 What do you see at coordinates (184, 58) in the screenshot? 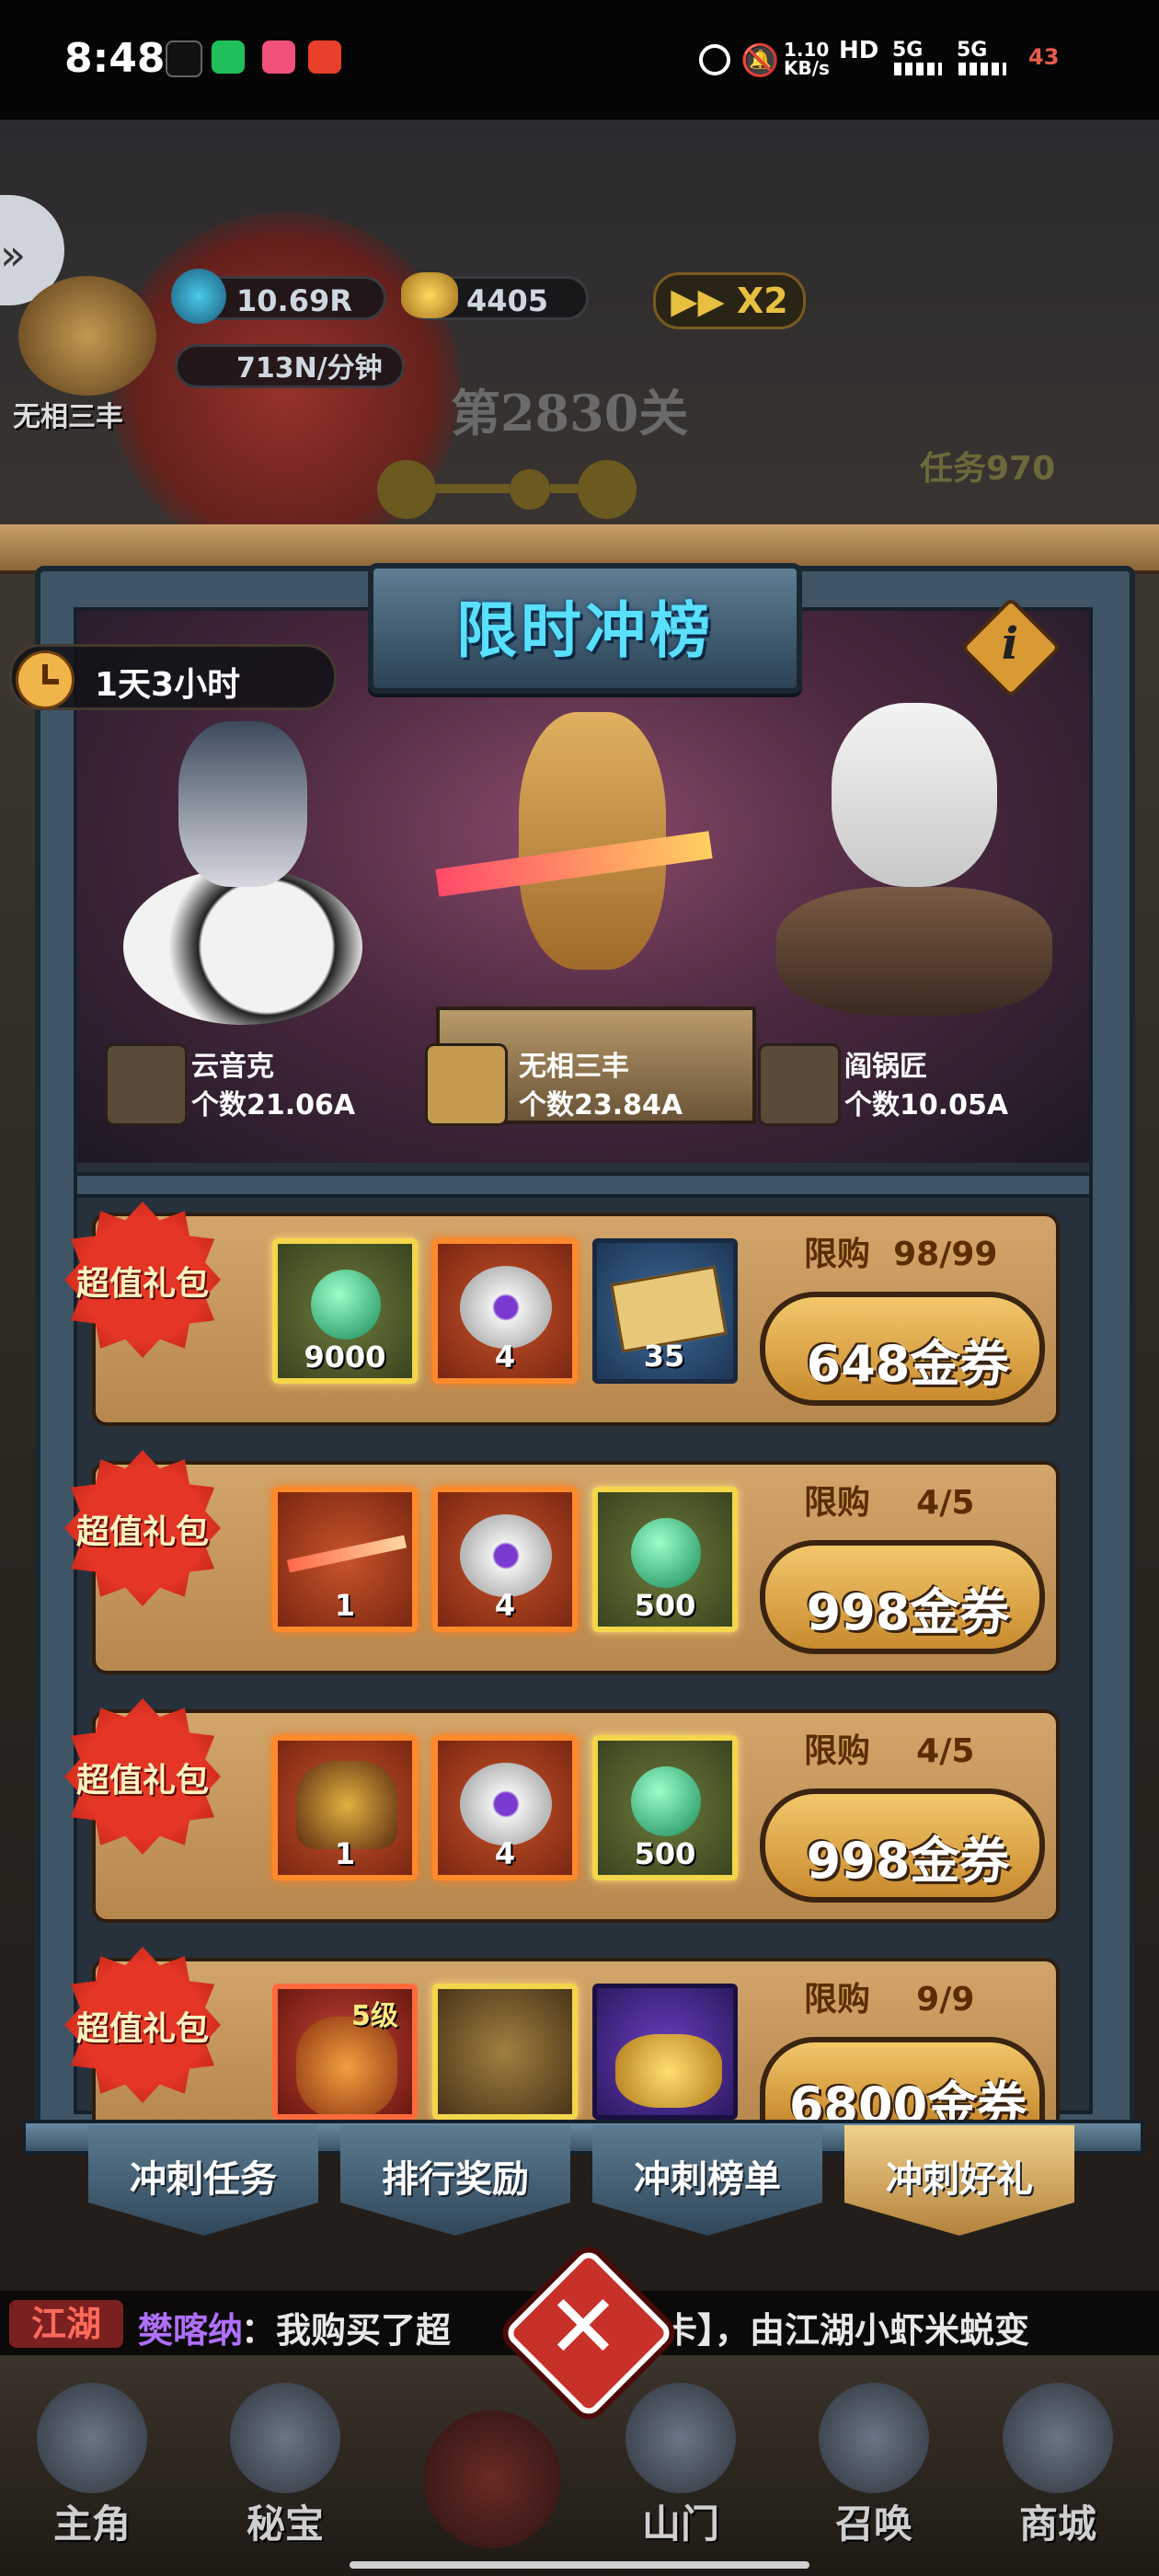
I see `tiktok-icon` at bounding box center [184, 58].